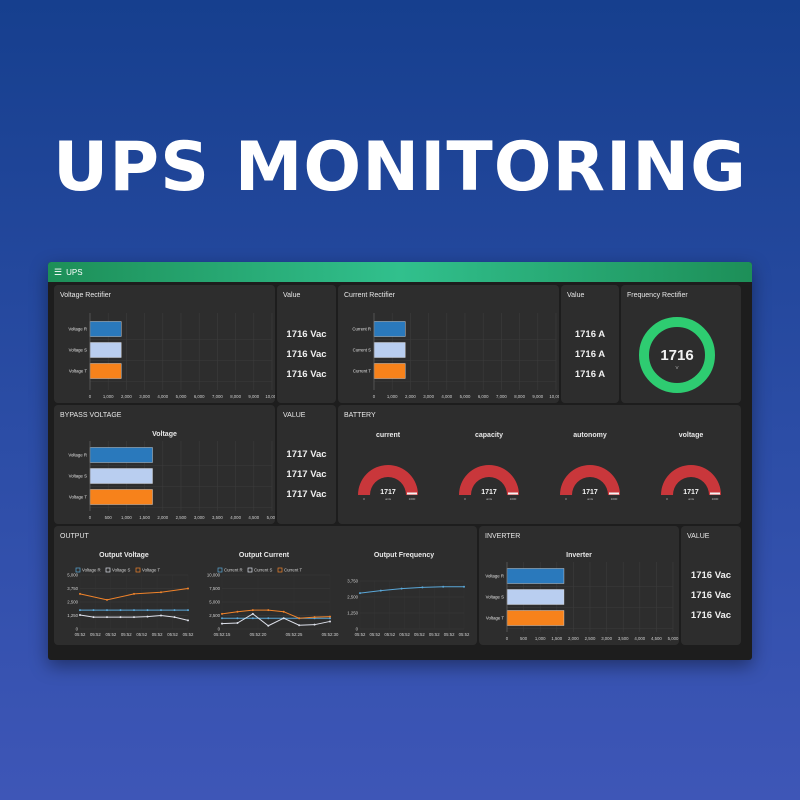 This screenshot has height=800, width=800. I want to click on bypass-t-value: 1717 Vac, so click(306, 494).